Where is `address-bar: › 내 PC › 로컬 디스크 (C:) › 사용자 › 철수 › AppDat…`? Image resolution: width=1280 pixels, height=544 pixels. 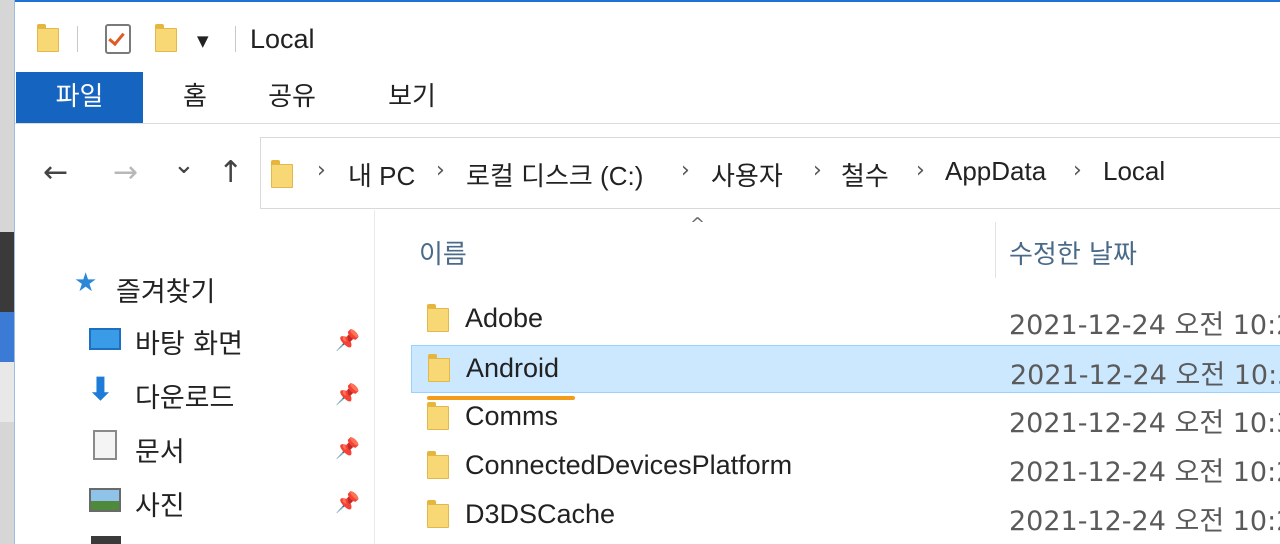 address-bar: › 내 PC › 로컬 디스크 (C:) › 사용자 › 철수 › AppDat… is located at coordinates (770, 173).